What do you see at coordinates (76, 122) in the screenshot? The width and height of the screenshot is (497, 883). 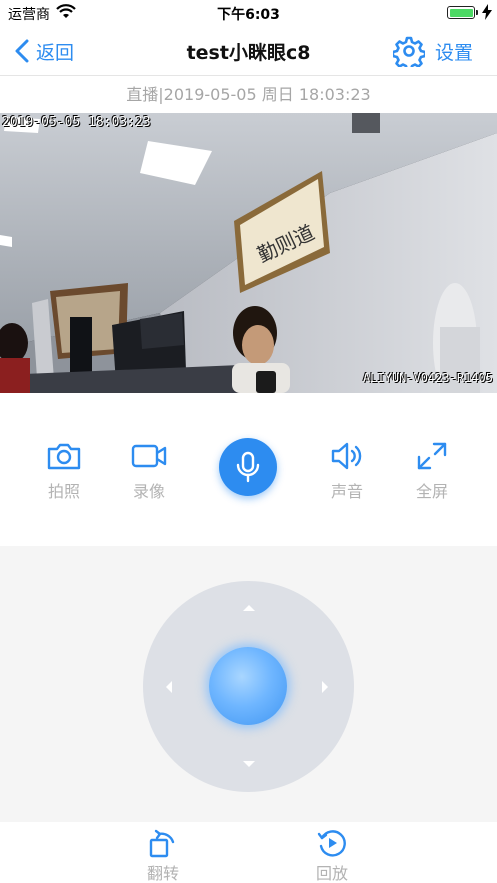 I see `video-timestamp-overlay: 2019-05-05 18:03:23` at bounding box center [76, 122].